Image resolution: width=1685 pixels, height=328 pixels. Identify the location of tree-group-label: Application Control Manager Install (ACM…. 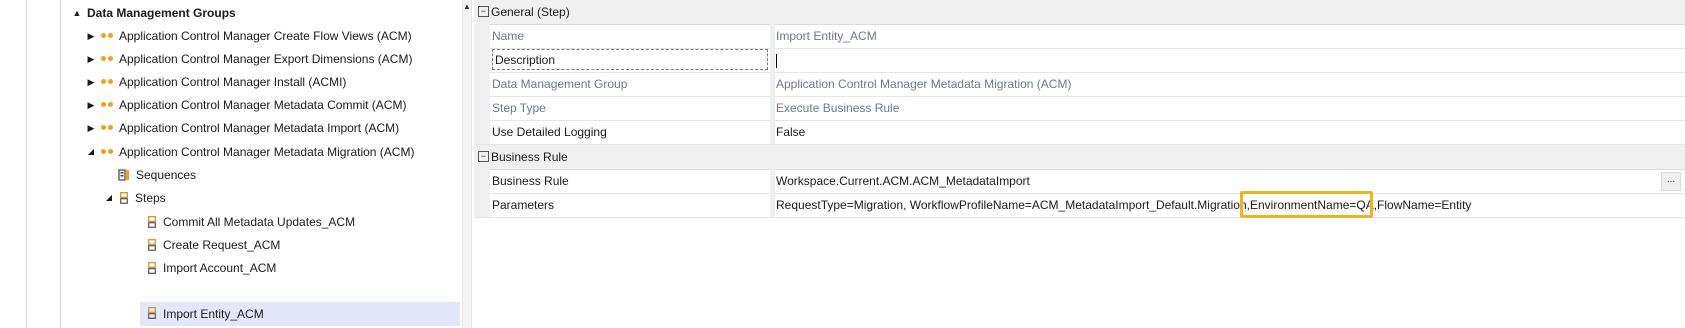
(233, 82).